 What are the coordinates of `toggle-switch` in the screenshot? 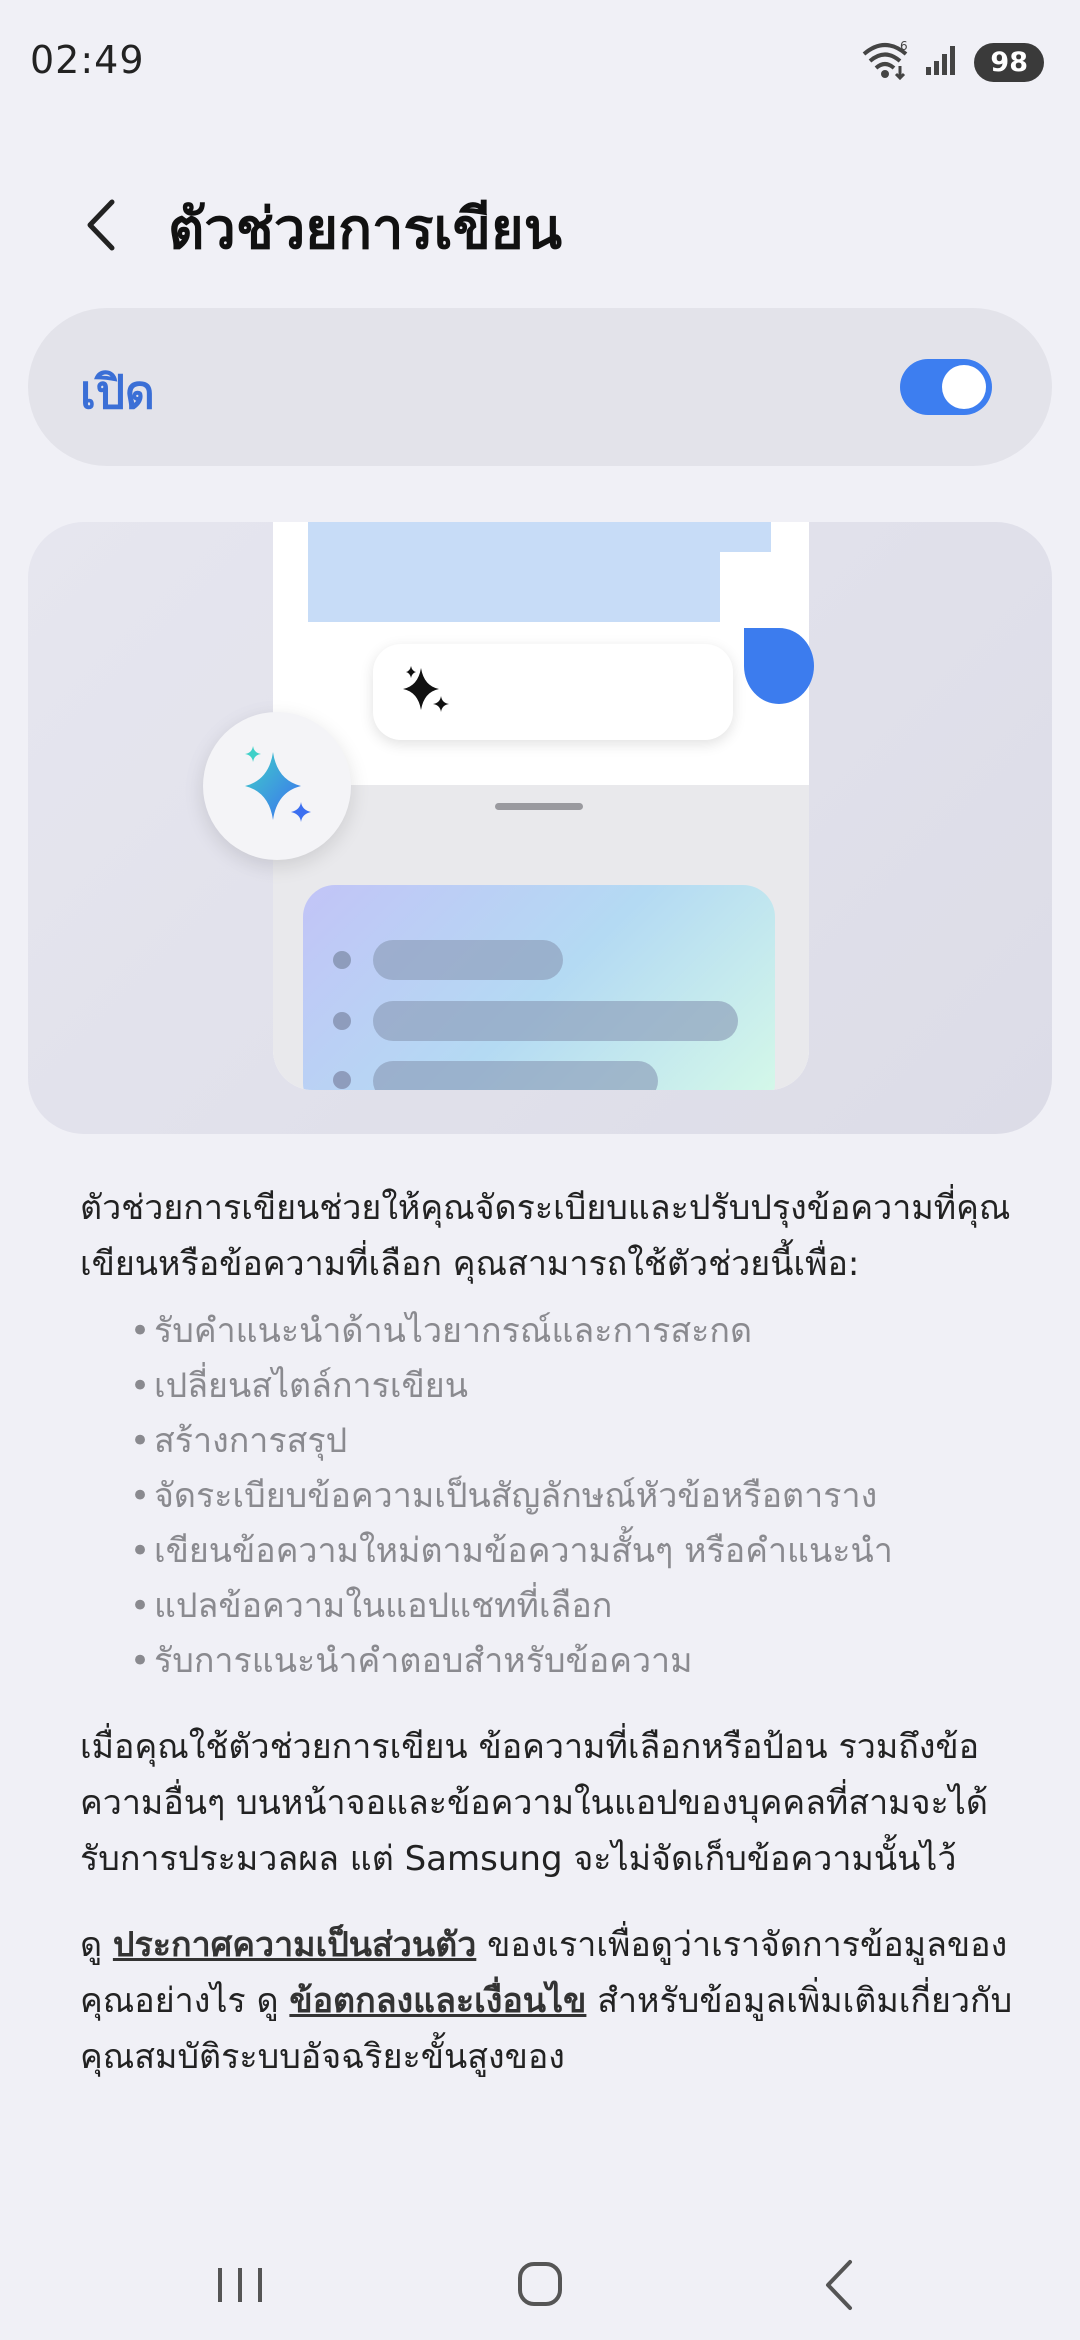 It's located at (946, 387).